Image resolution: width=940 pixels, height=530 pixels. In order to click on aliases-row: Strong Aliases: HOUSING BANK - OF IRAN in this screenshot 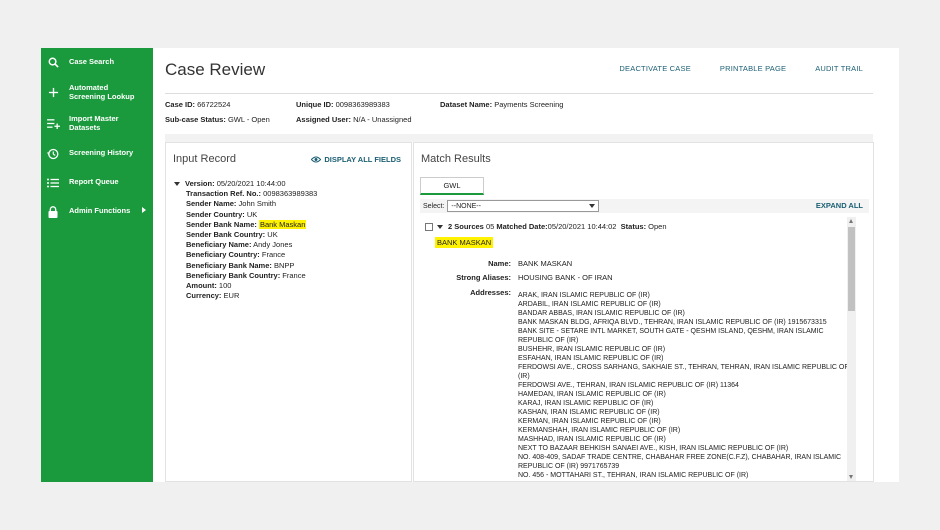, I will do `click(534, 277)`.